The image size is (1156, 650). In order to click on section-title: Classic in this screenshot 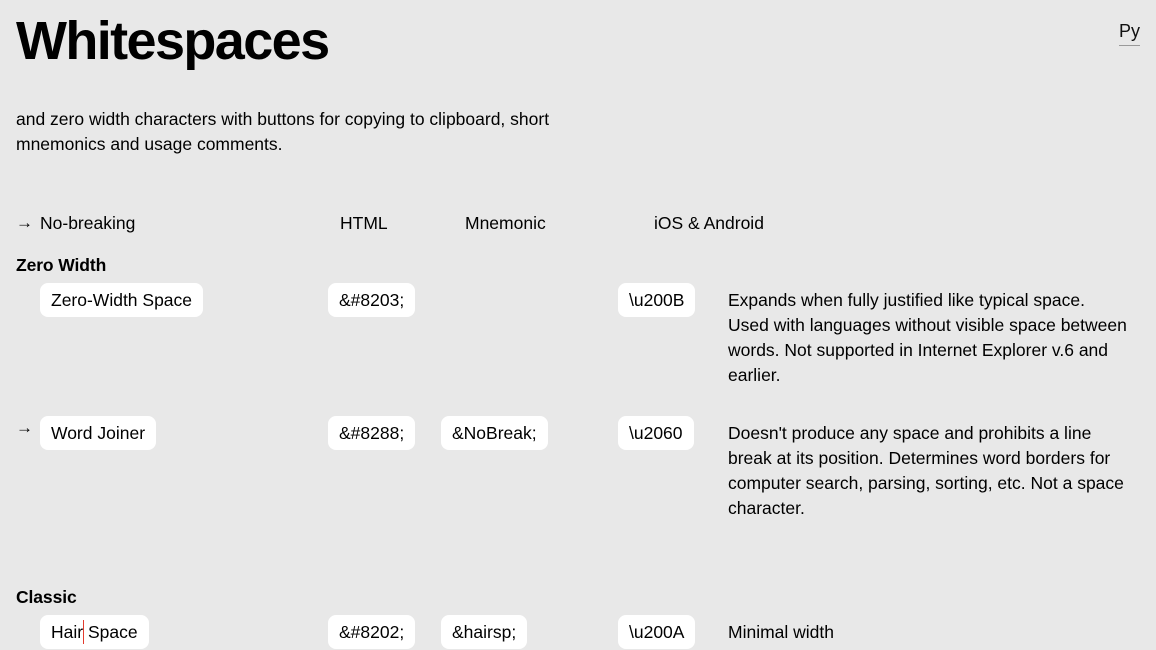, I will do `click(46, 597)`.